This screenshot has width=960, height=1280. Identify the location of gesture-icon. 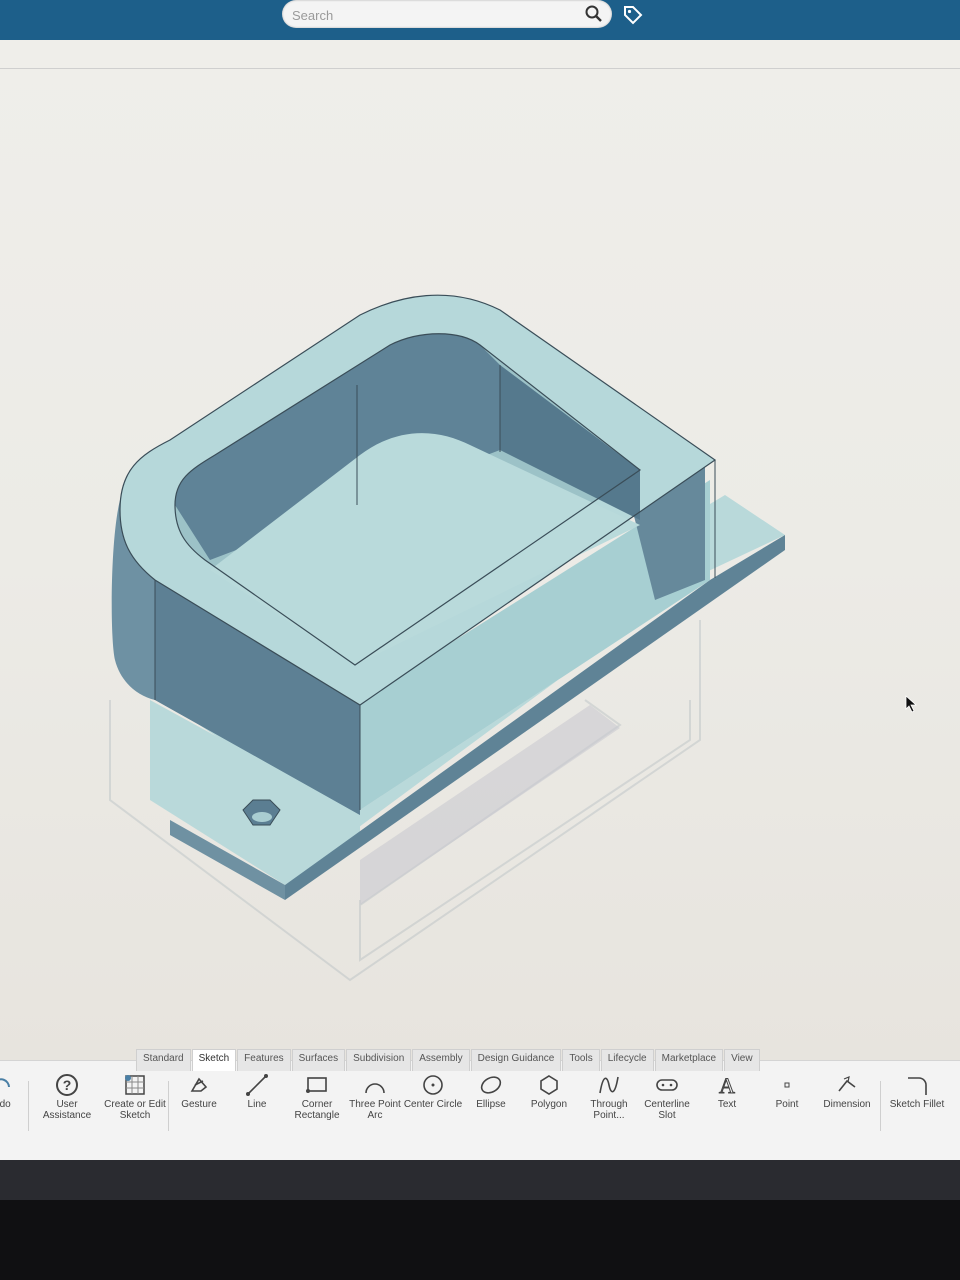
(199, 1084).